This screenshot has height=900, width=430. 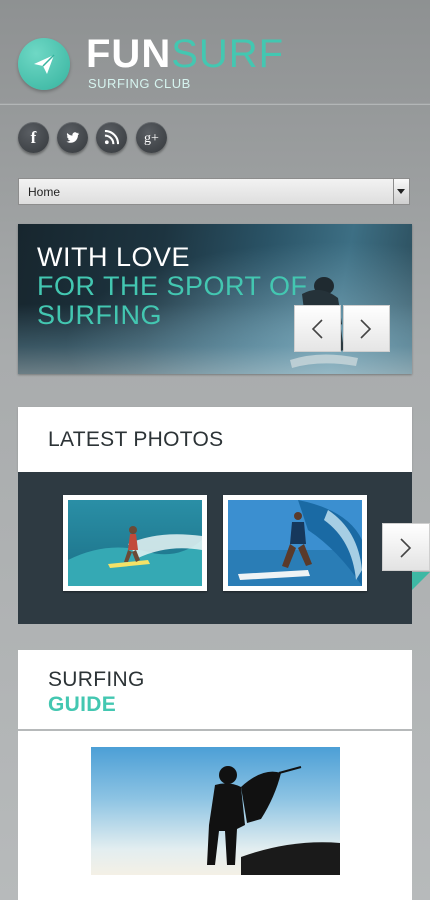 I want to click on photos-next-button, so click(x=406, y=547).